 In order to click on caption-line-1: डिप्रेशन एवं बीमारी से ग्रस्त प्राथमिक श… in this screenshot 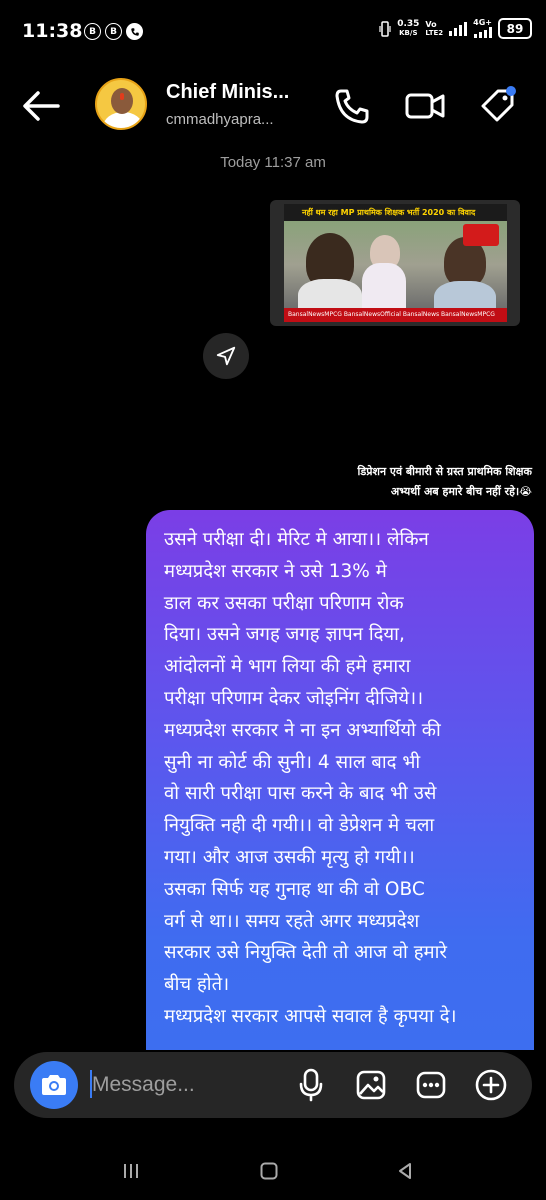, I will do `click(444, 471)`.